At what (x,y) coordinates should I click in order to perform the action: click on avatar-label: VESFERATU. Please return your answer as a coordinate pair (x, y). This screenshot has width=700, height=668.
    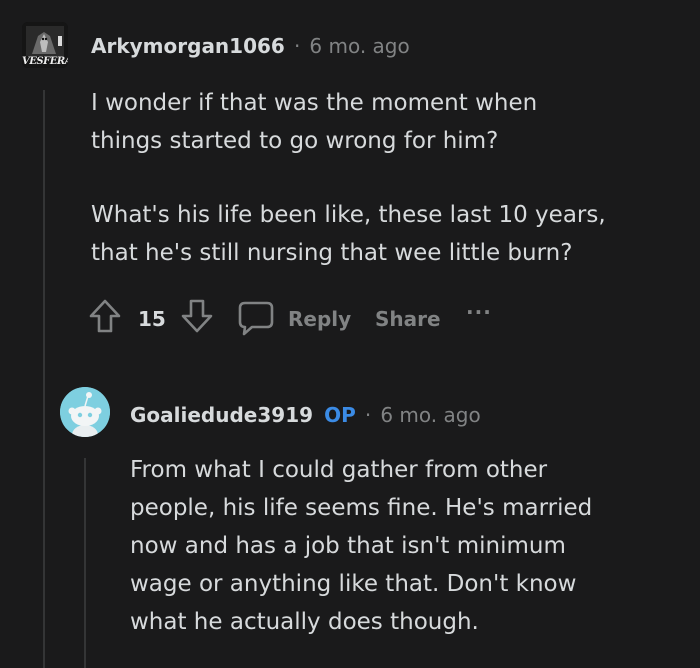
    Looking at the image, I should click on (45, 61).